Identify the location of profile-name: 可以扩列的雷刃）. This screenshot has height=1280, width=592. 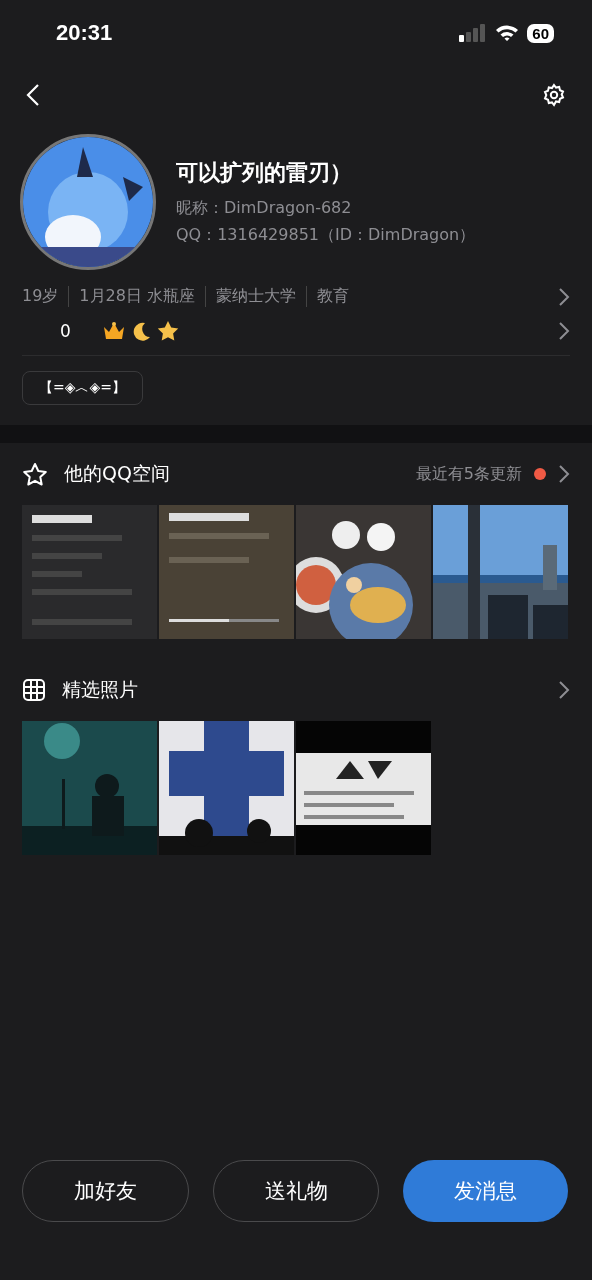
(264, 173).